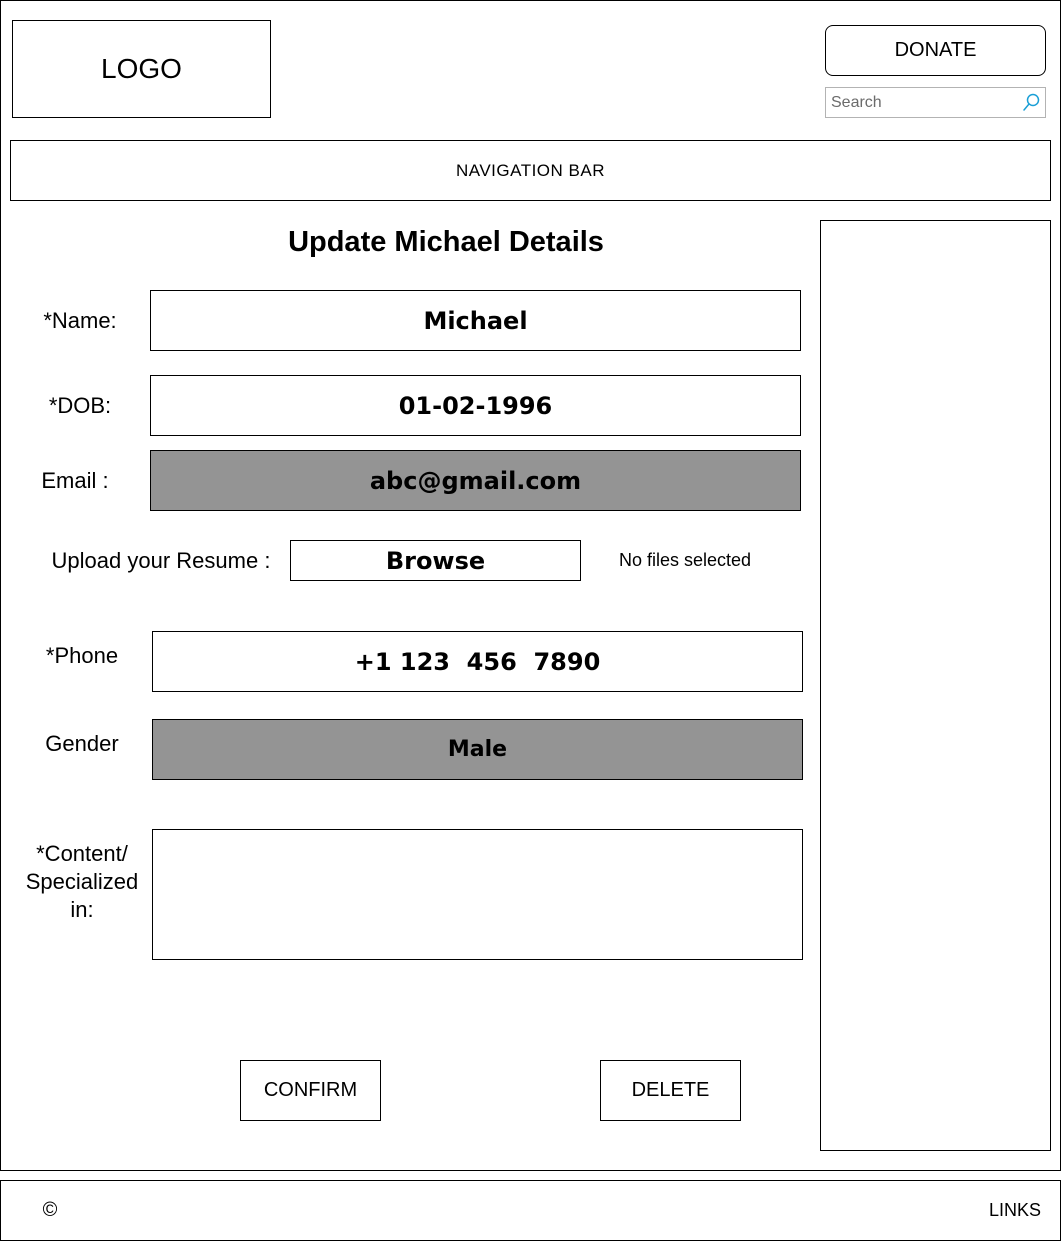  Describe the element at coordinates (310, 1090) in the screenshot. I see `confirm-button: CONFIRM` at that location.